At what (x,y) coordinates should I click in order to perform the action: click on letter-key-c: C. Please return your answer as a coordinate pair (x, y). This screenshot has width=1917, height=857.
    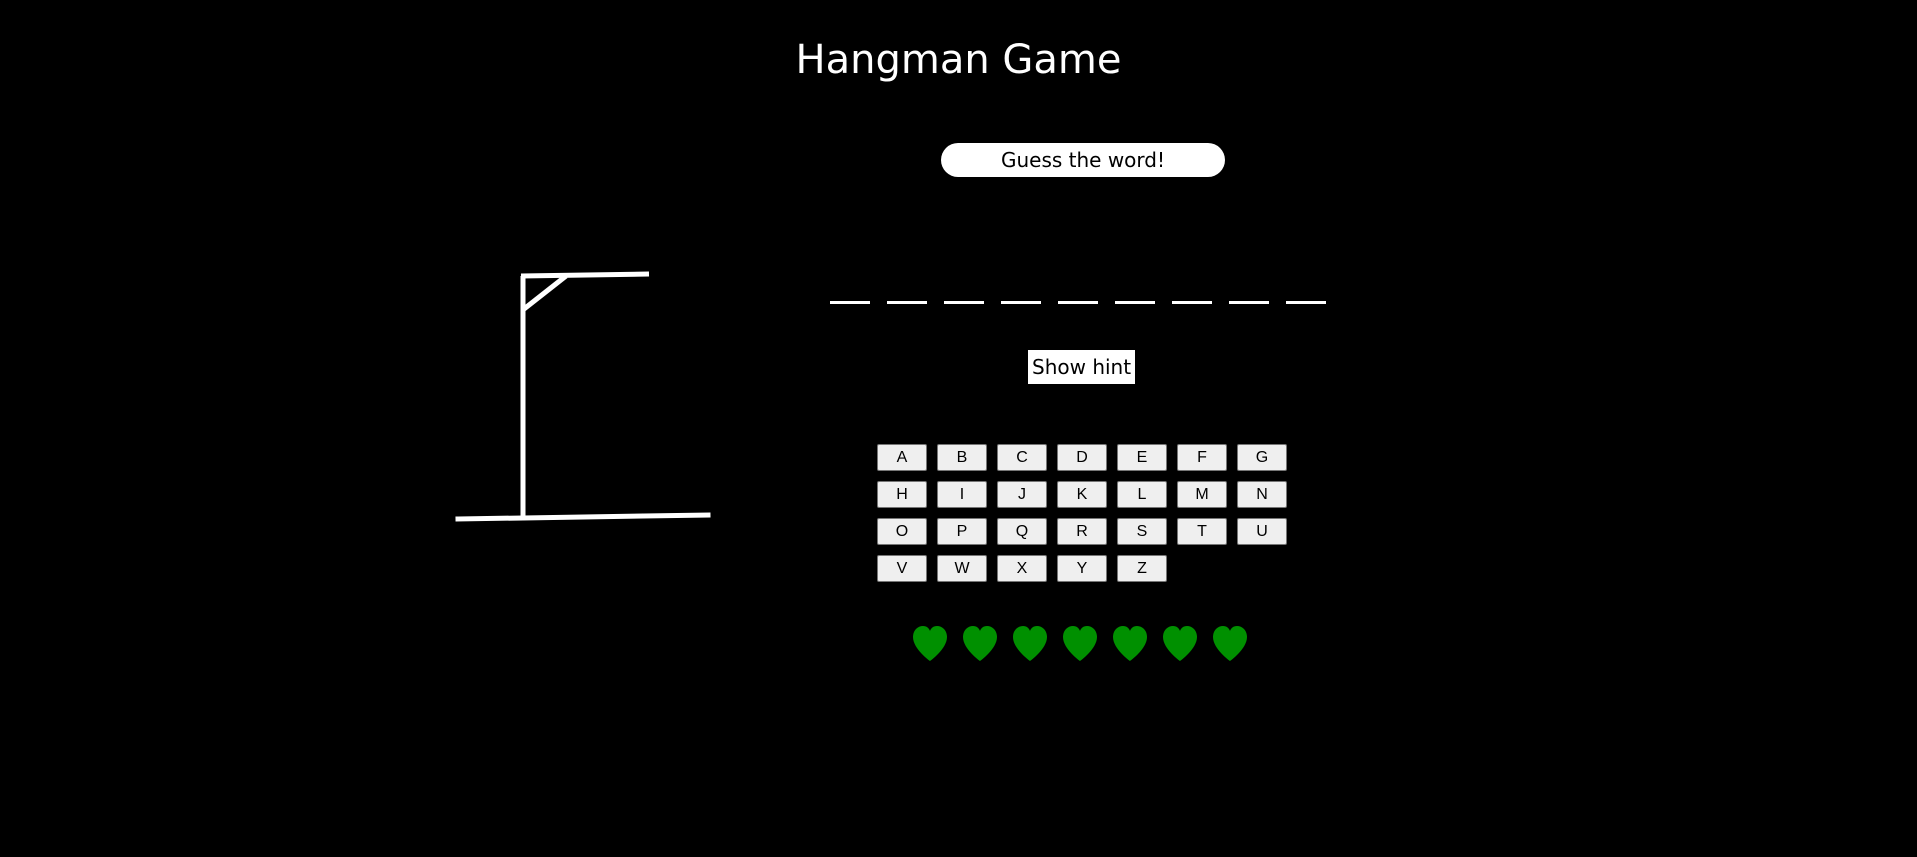
    Looking at the image, I should click on (1022, 457).